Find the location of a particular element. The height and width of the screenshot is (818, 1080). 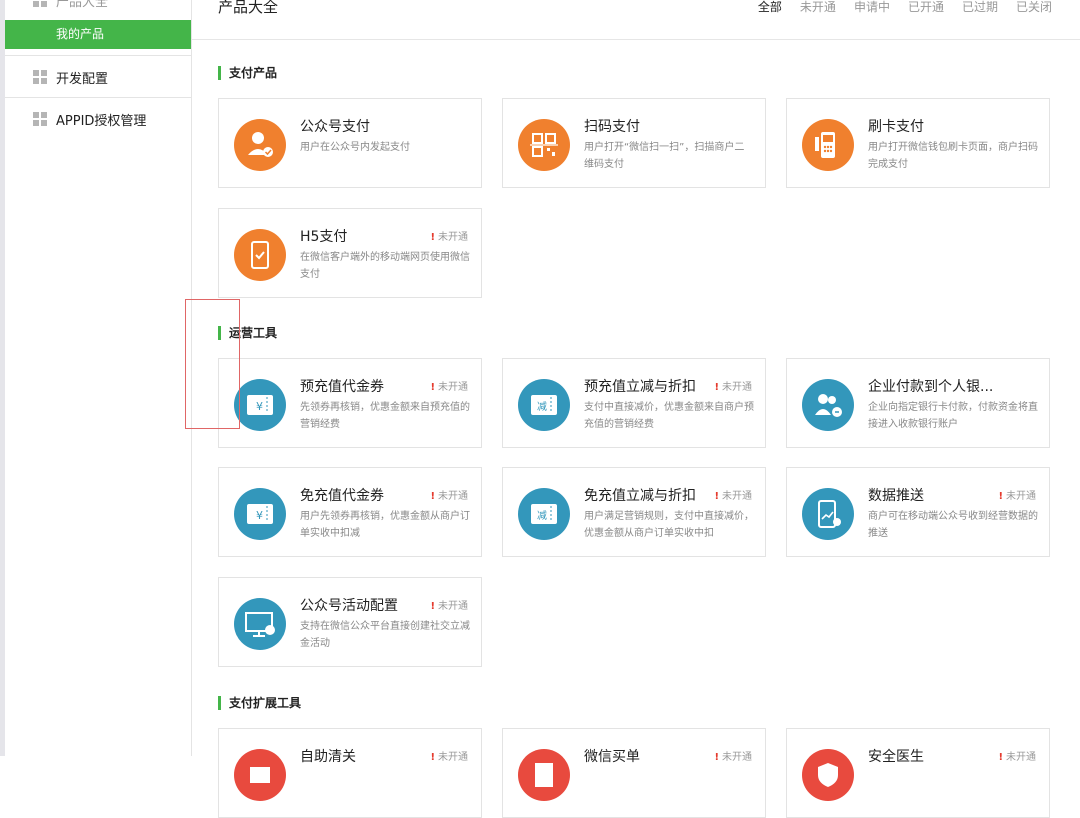

customs-icon is located at coordinates (260, 775).